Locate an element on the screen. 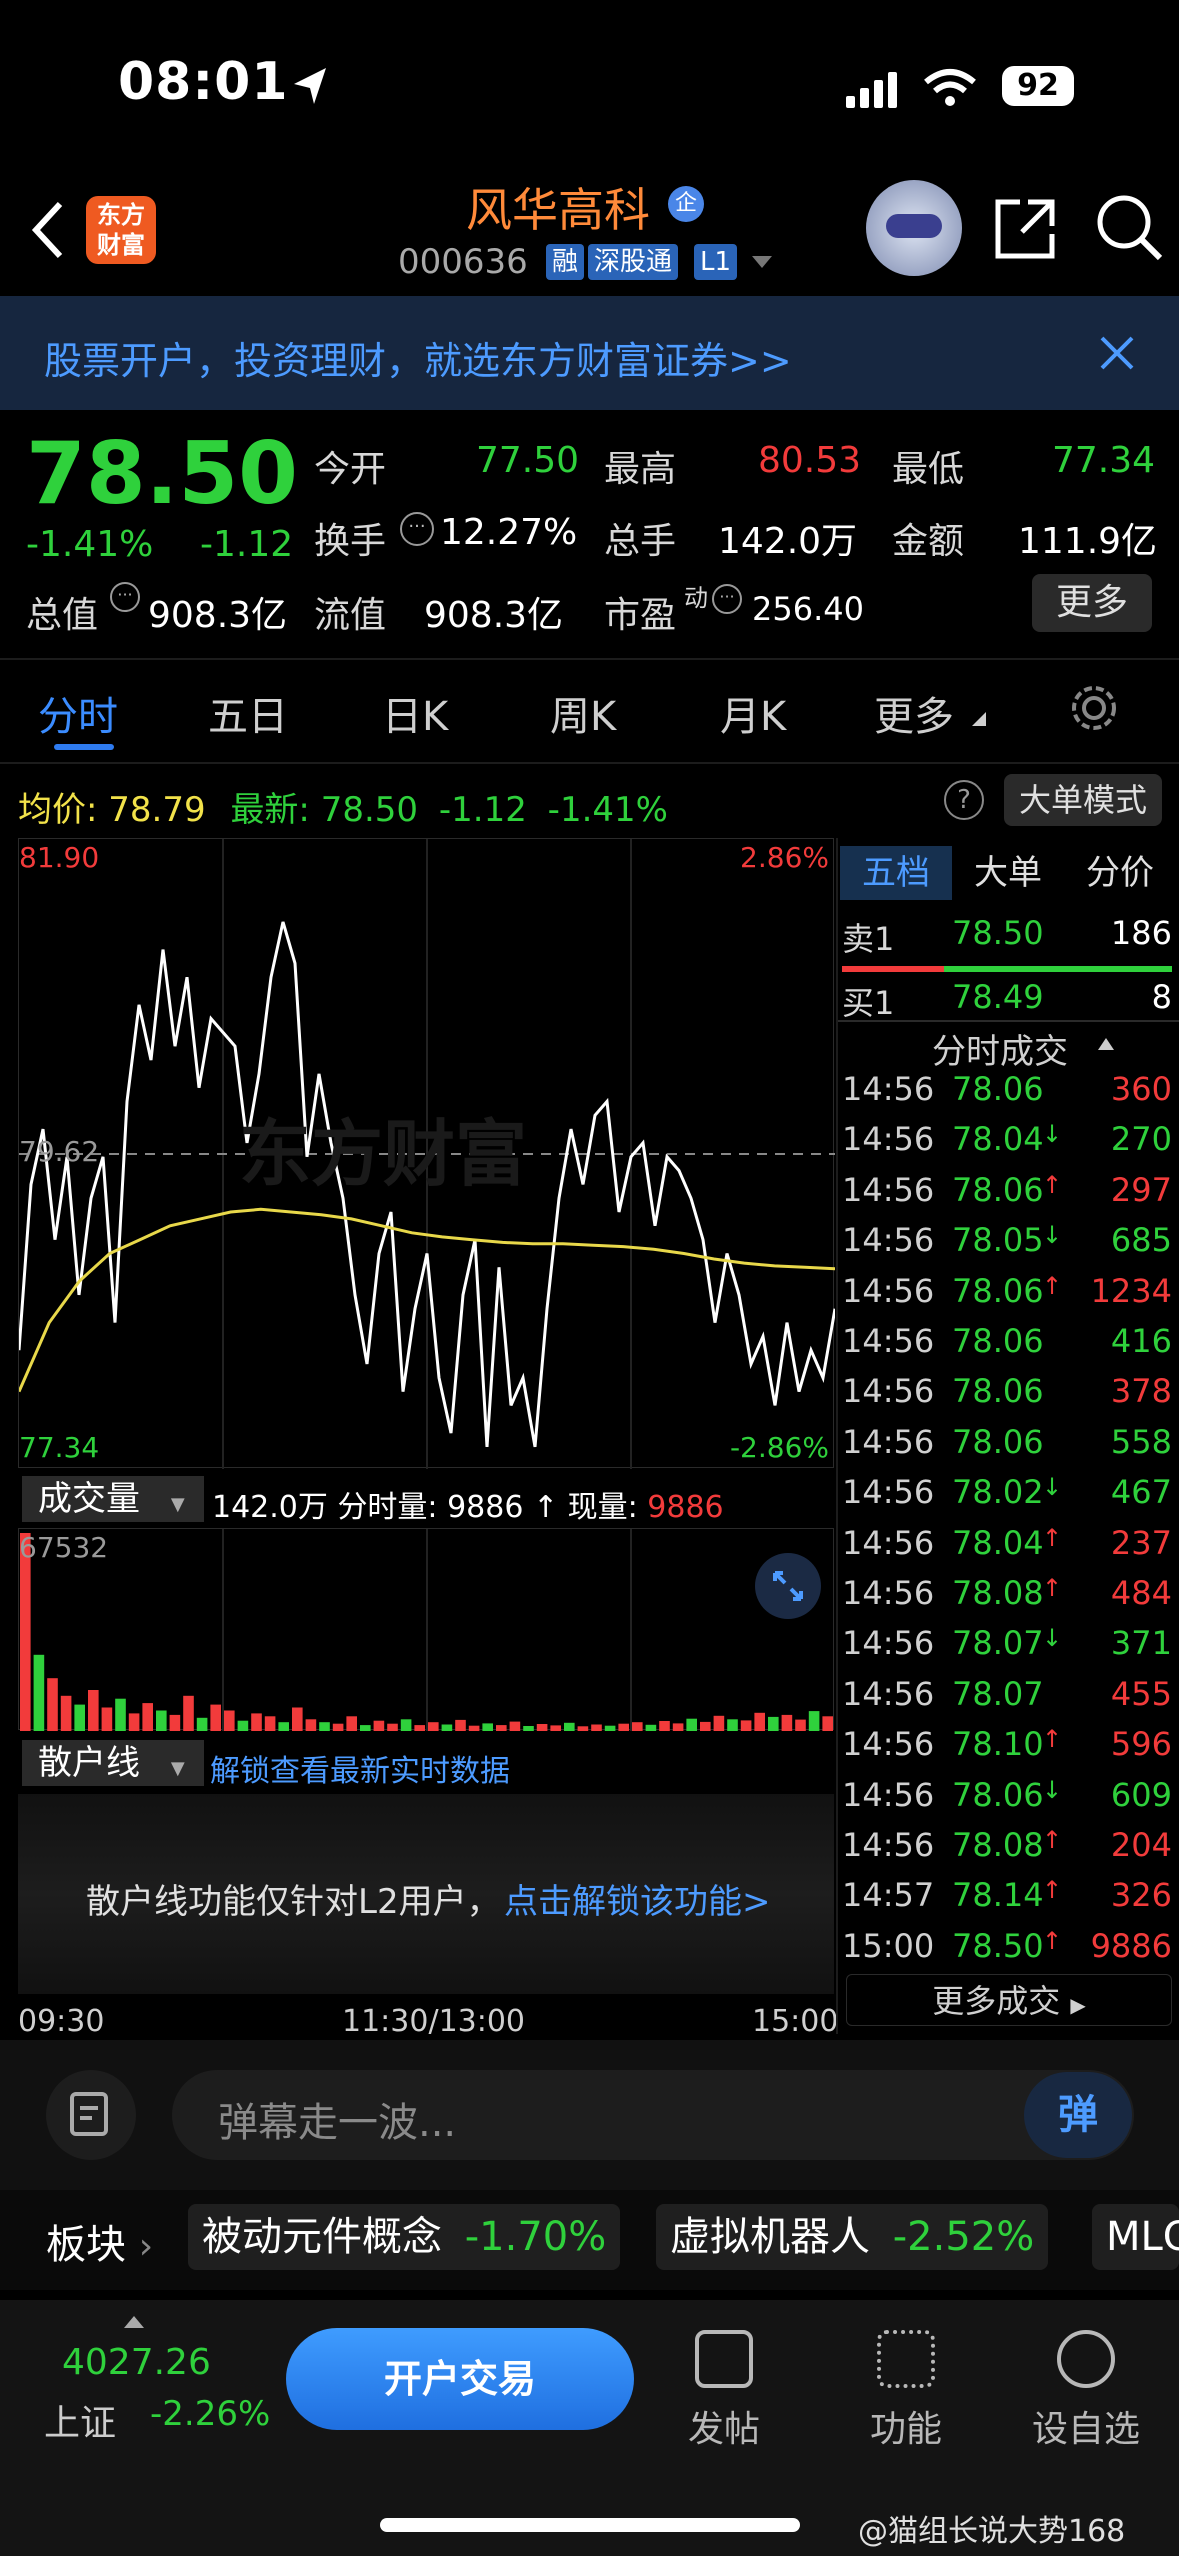 This screenshot has width=1179, height=2556. sell1-vol: 186 is located at coordinates (1141, 933).